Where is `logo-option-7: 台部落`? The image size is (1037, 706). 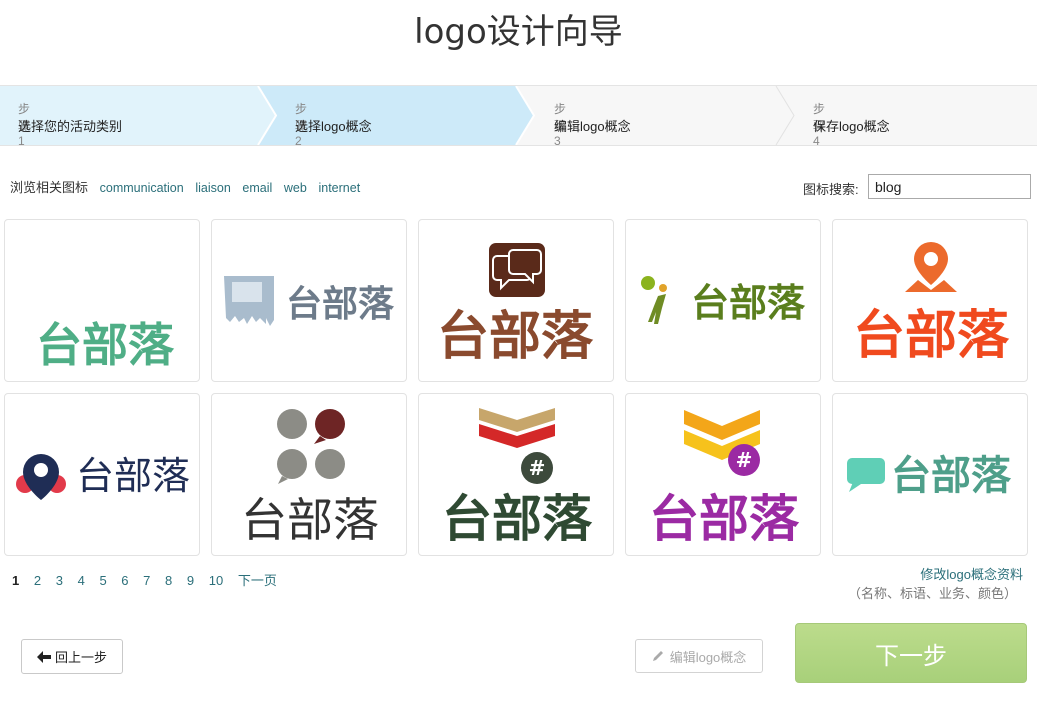 logo-option-7: 台部落 is located at coordinates (309, 474).